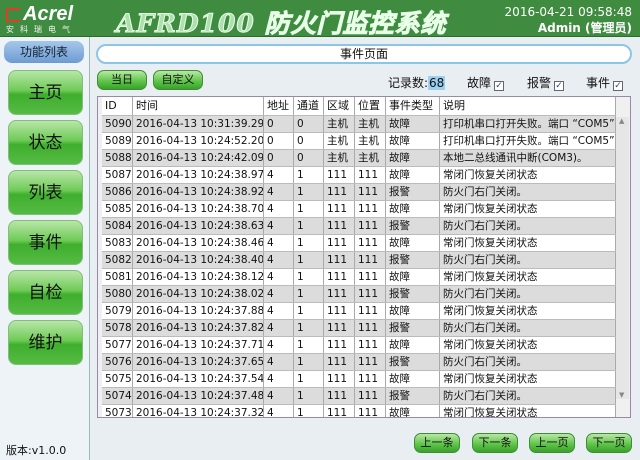  What do you see at coordinates (495, 443) in the screenshot?
I see `footer-button-1: 下一条` at bounding box center [495, 443].